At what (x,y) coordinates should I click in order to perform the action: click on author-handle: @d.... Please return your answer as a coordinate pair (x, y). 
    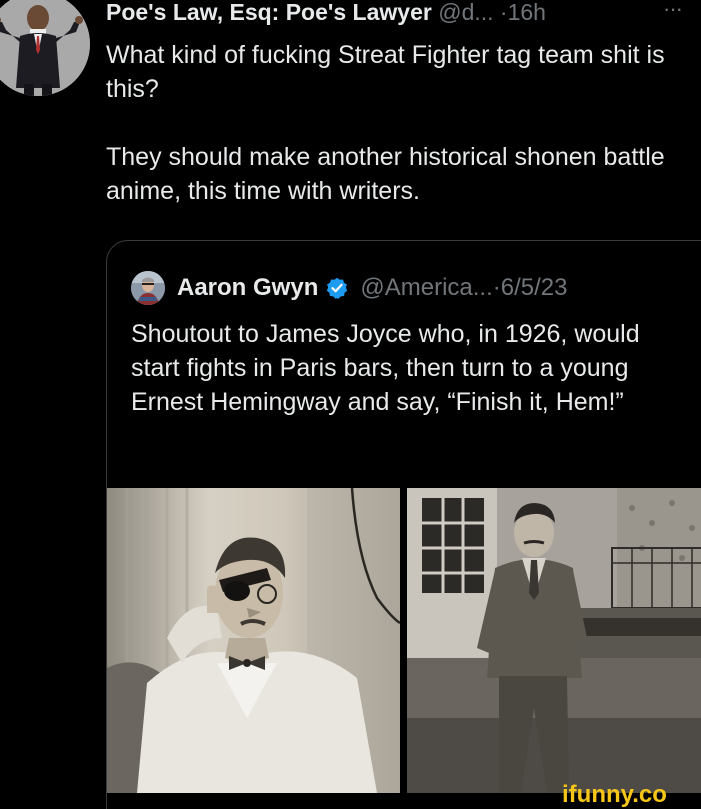
    Looking at the image, I should click on (465, 12).